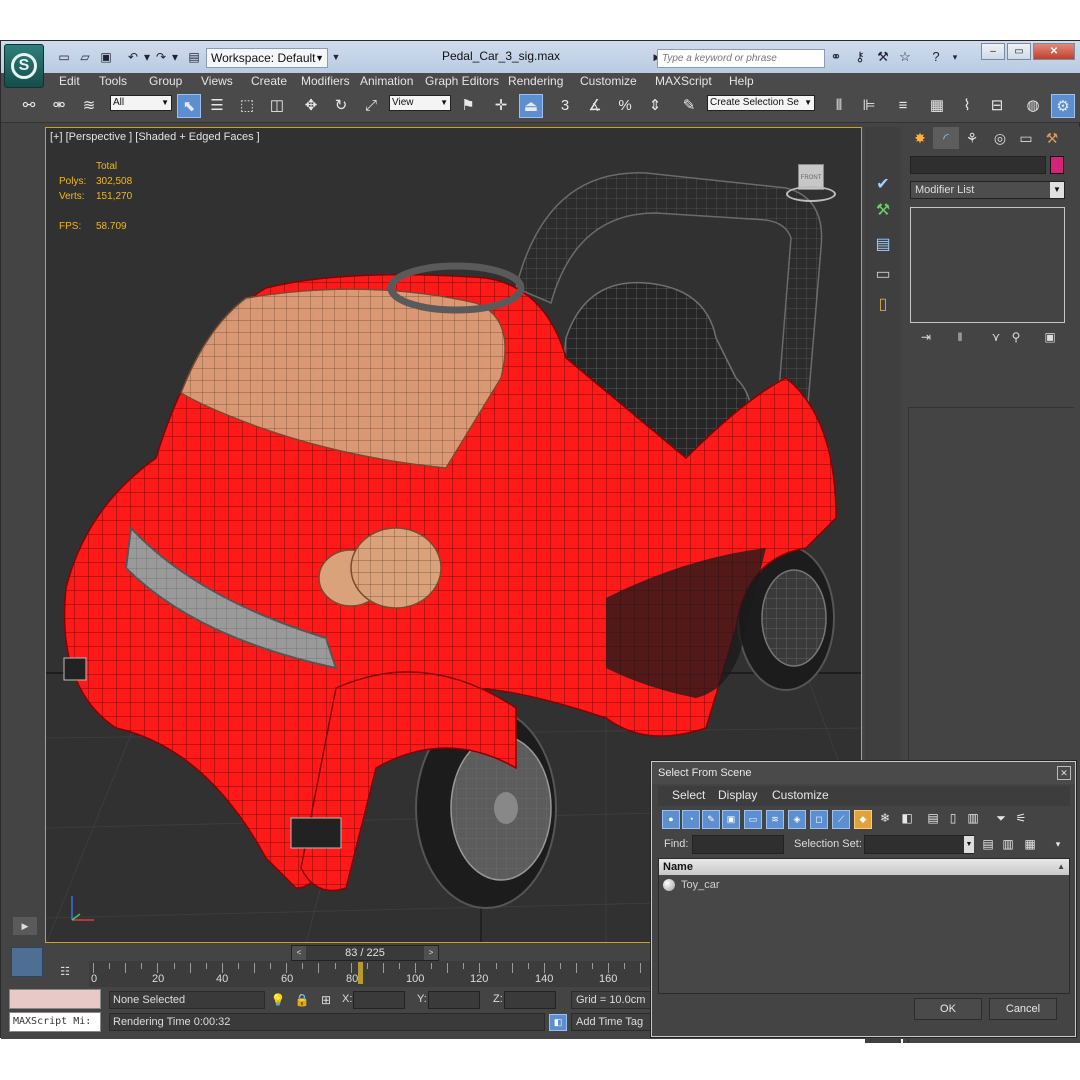 Image resolution: width=1080 pixels, height=1080 pixels. I want to click on workspace-dropdown: Workspace: Default ▼, so click(267, 58).